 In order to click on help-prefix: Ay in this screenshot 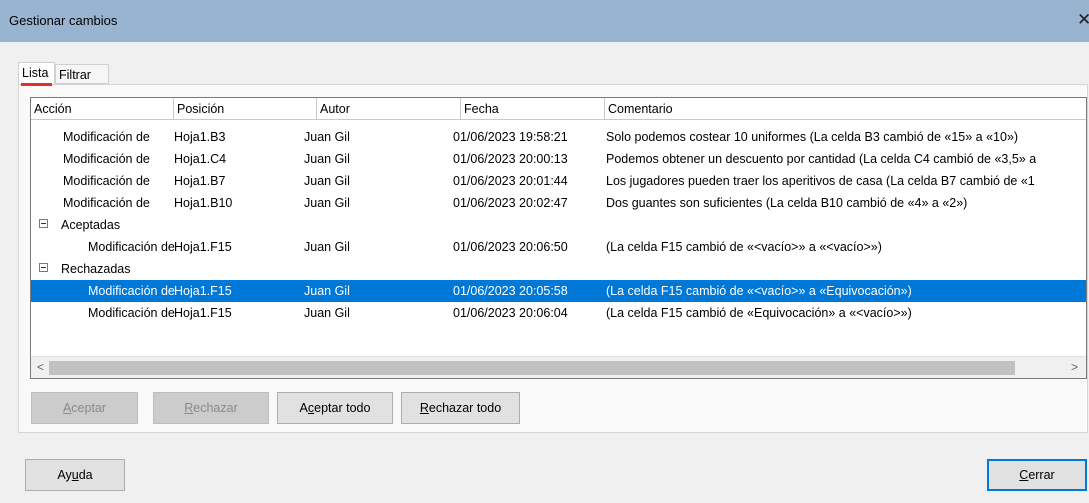, I will do `click(64, 475)`.